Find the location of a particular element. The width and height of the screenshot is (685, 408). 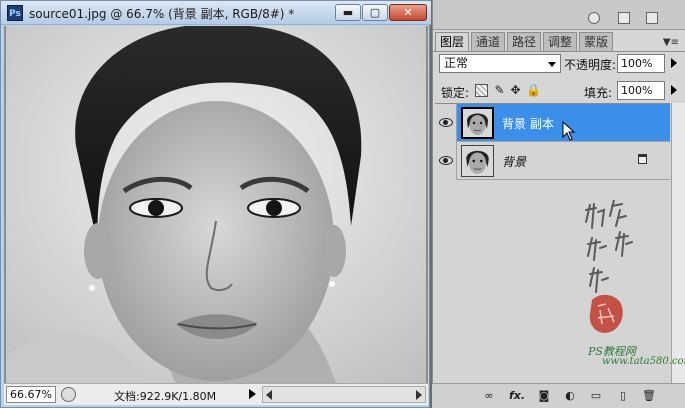

layer-style-fx-icon: fx. is located at coordinates (517, 396).